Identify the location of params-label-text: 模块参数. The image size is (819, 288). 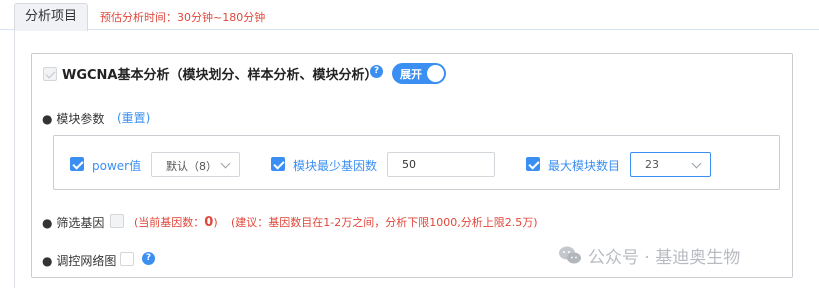
(80, 119).